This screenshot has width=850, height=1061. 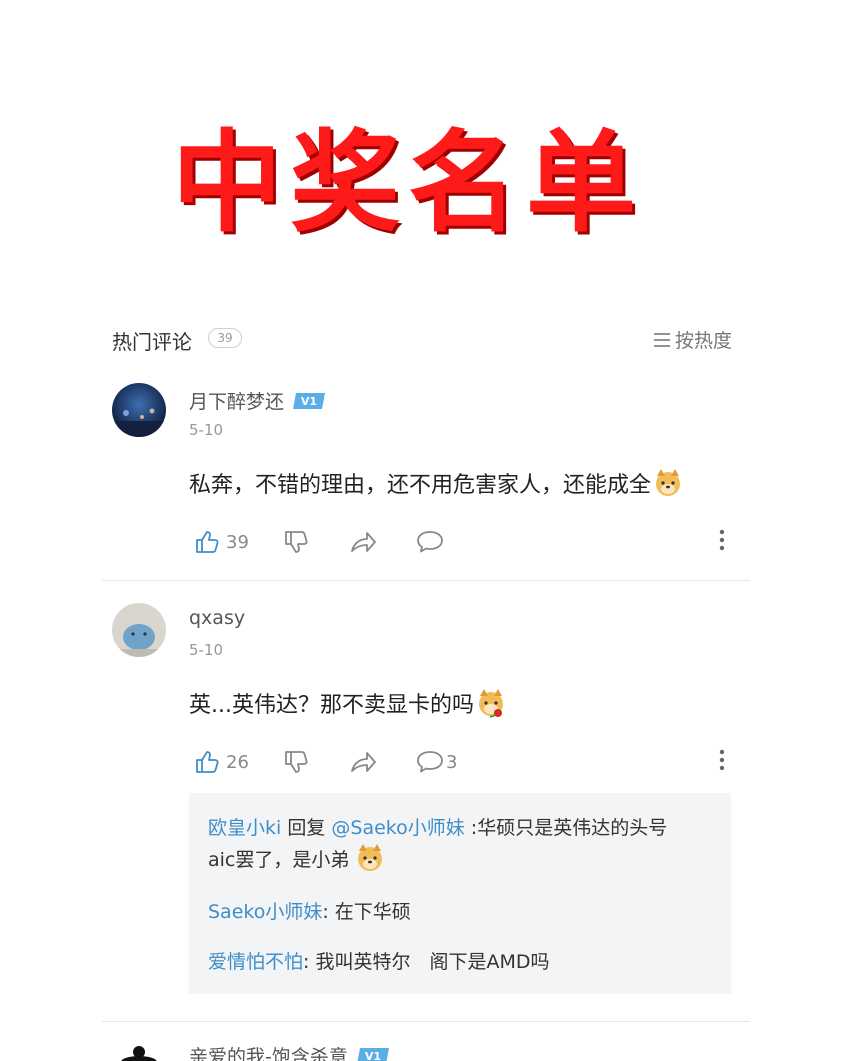 What do you see at coordinates (458, 844) in the screenshot?
I see `reply-item: 欧皇小ki 回复 @Saeko小师妹 :华硕只是英伟达的头号 aic罢了，是小弟` at bounding box center [458, 844].